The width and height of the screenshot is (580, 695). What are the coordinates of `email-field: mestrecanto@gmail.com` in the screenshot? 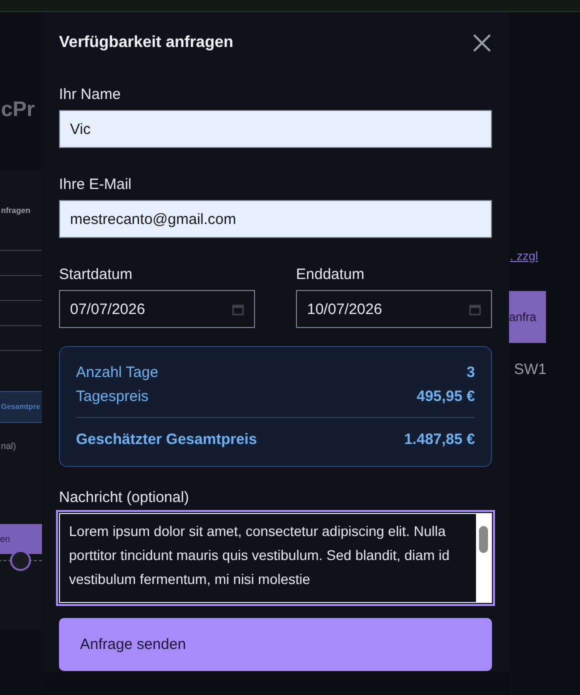 It's located at (275, 219).